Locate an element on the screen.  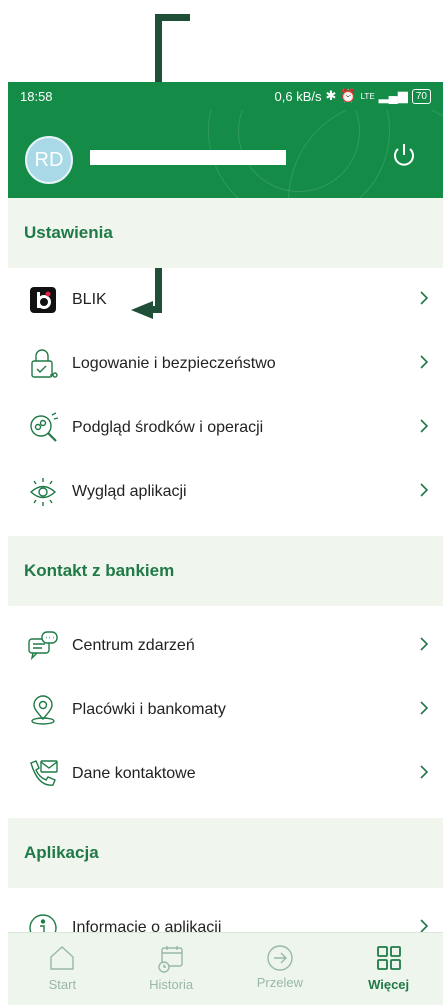
blik-icon is located at coordinates (43, 300).